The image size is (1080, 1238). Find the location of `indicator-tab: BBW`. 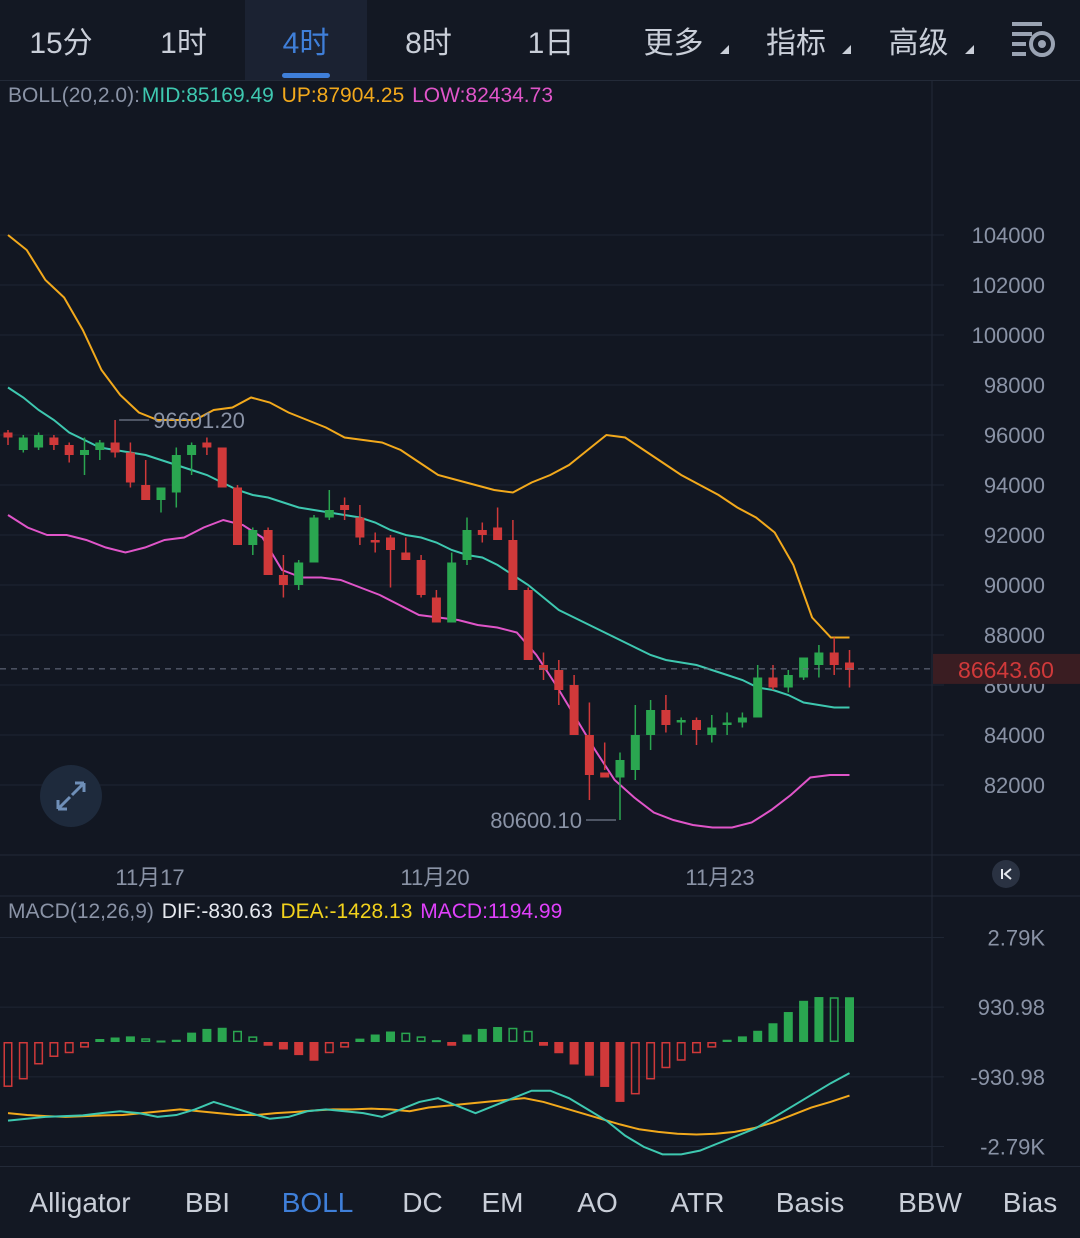

indicator-tab: BBW is located at coordinates (930, 1202).